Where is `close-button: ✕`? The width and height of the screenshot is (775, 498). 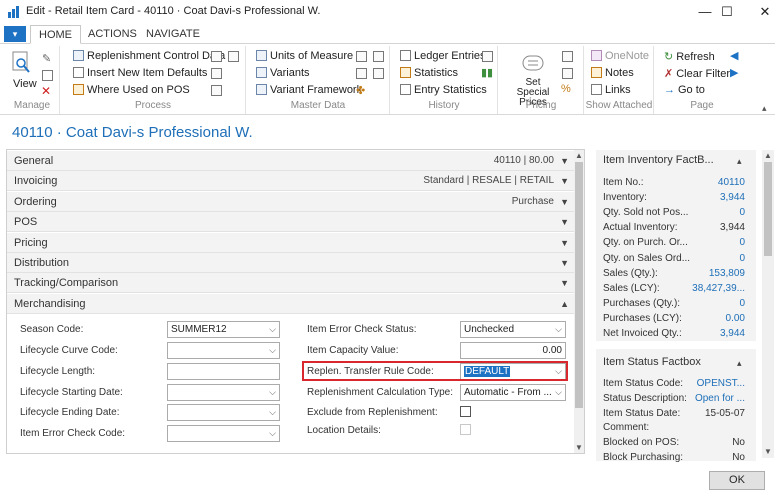
close-button: ✕ is located at coordinates (758, 12).